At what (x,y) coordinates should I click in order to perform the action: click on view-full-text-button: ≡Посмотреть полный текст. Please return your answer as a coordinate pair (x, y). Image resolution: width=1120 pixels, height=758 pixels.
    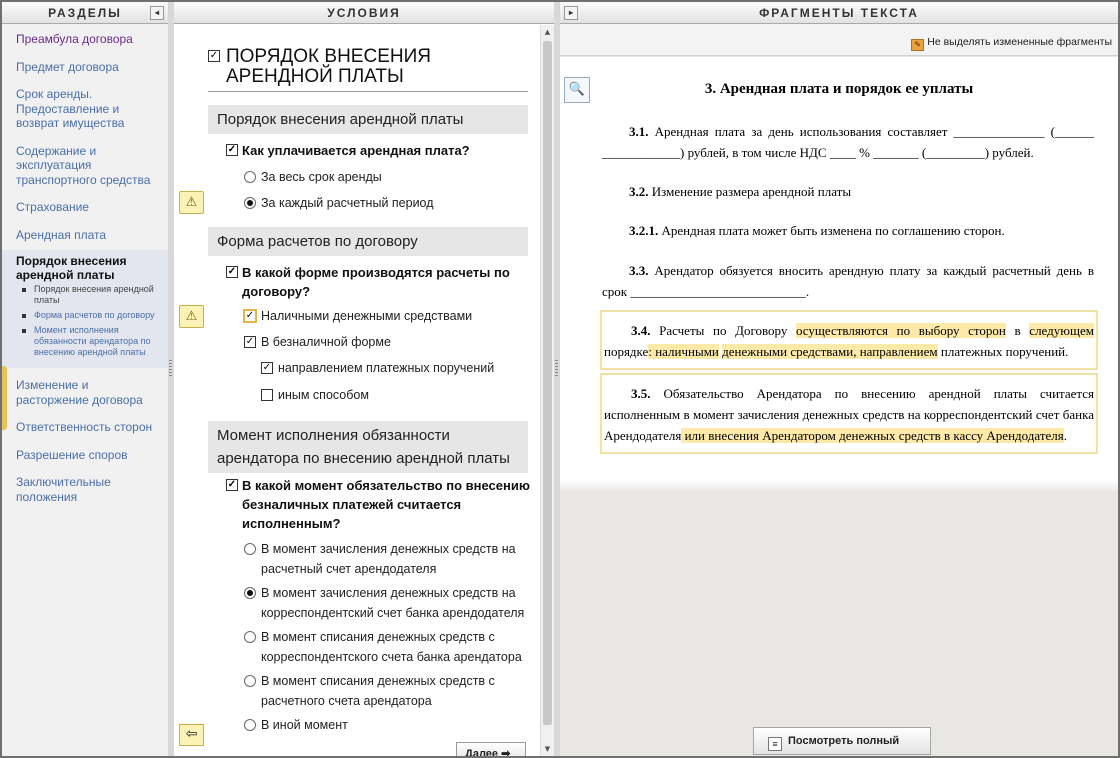
    Looking at the image, I should click on (842, 741).